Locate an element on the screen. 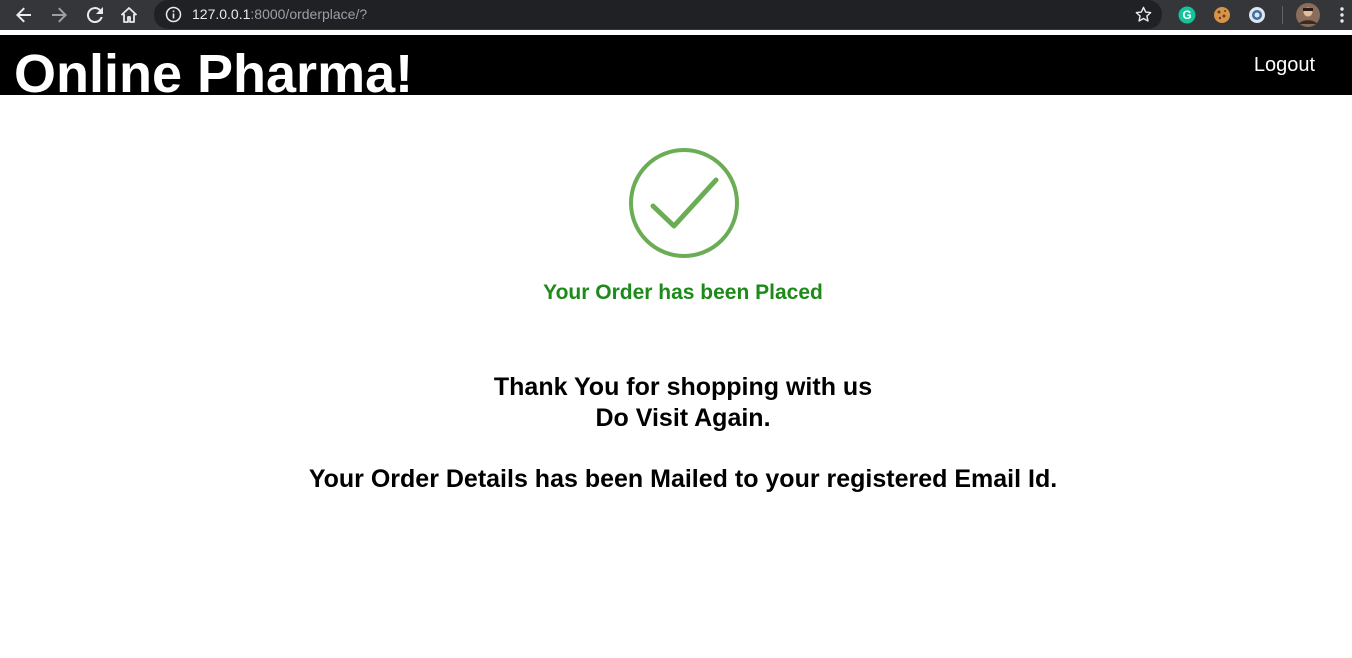 This screenshot has height=658, width=1352. url-host: 127.0.0.1 is located at coordinates (221, 14).